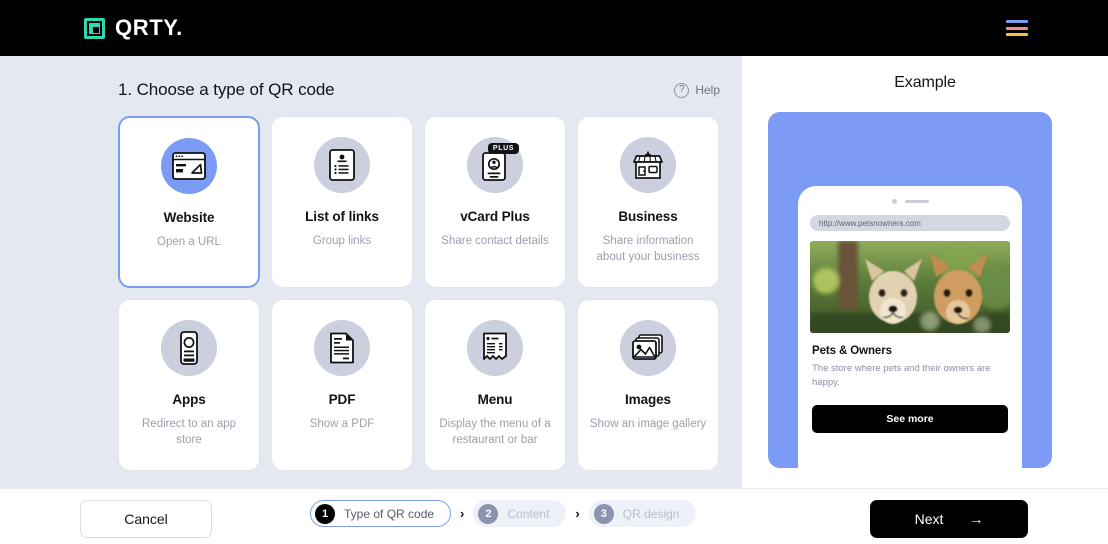 The image size is (1108, 544). I want to click on qr-type-card-apps: Apps Redirect to an app store, so click(189, 385).